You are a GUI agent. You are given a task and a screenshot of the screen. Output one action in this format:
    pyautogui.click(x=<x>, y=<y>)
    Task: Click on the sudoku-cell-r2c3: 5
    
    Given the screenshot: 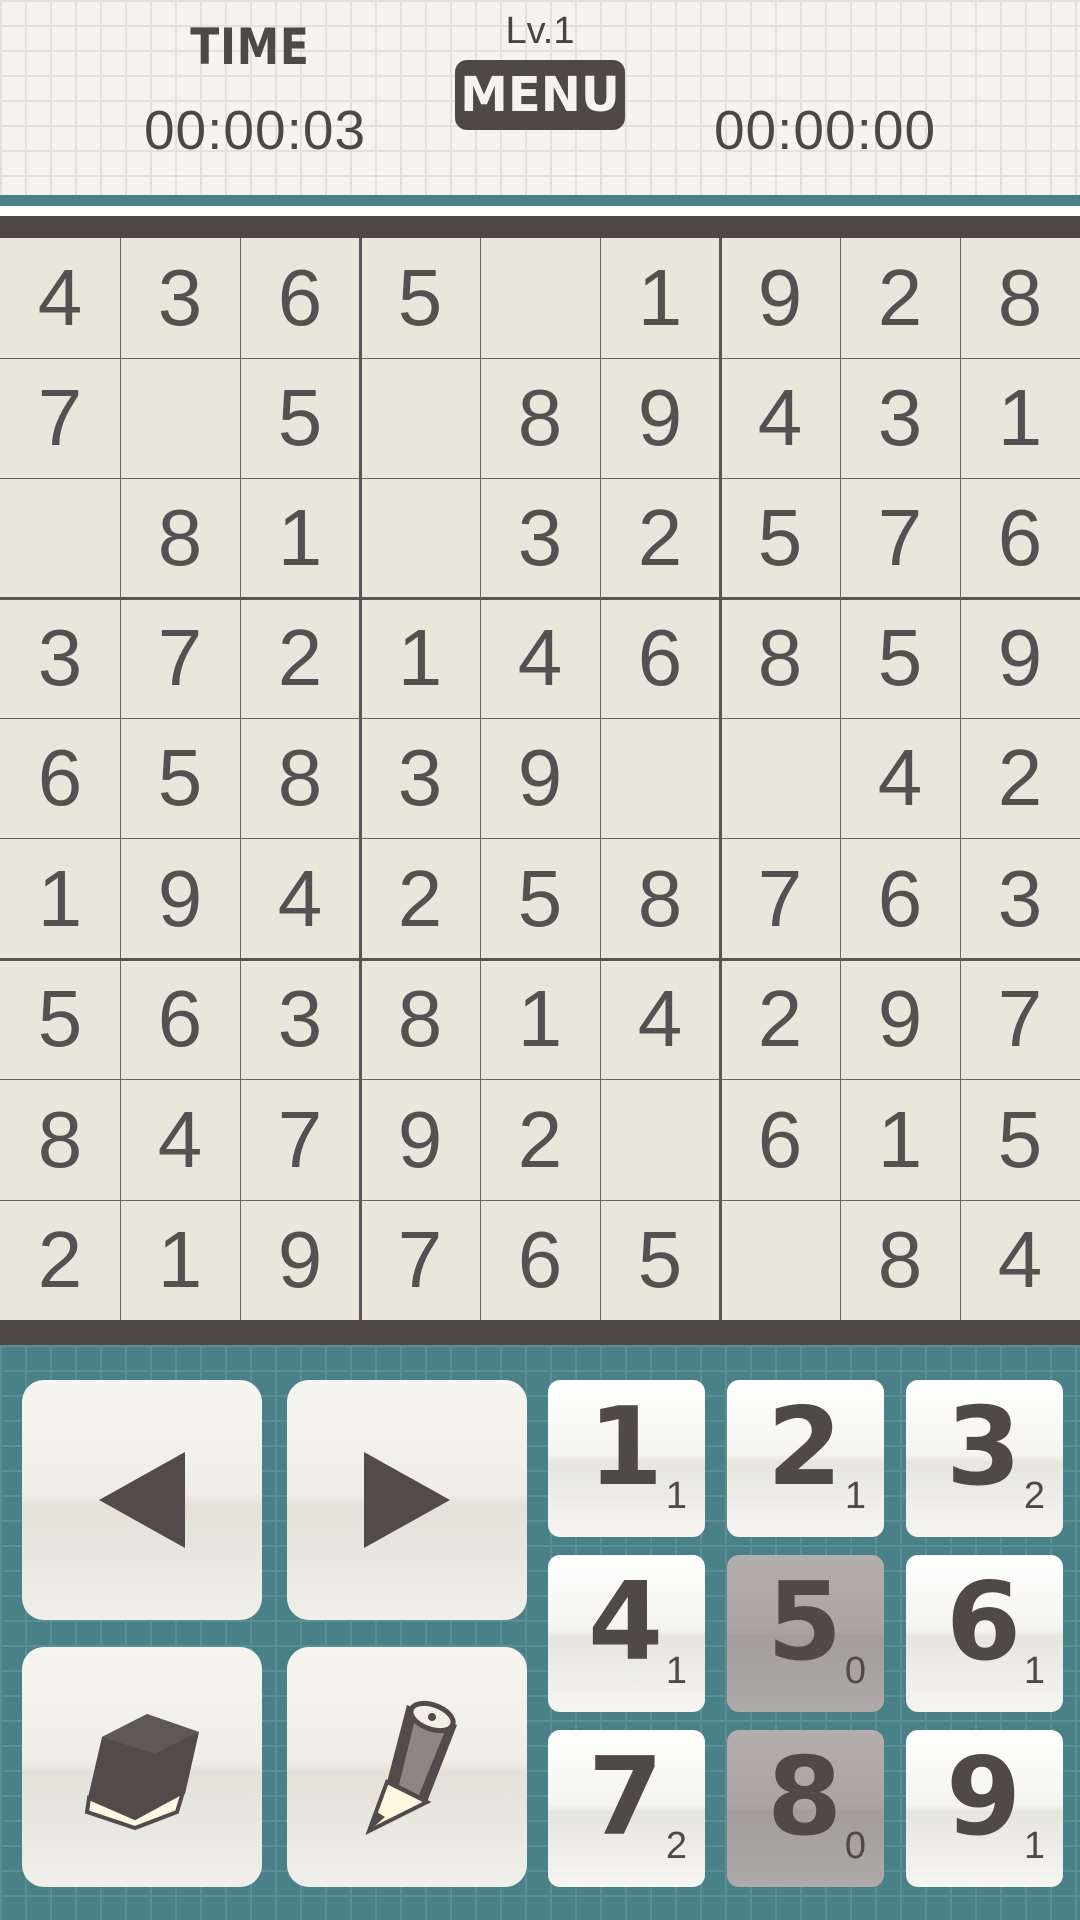 What is the action you would take?
    pyautogui.click(x=300, y=418)
    